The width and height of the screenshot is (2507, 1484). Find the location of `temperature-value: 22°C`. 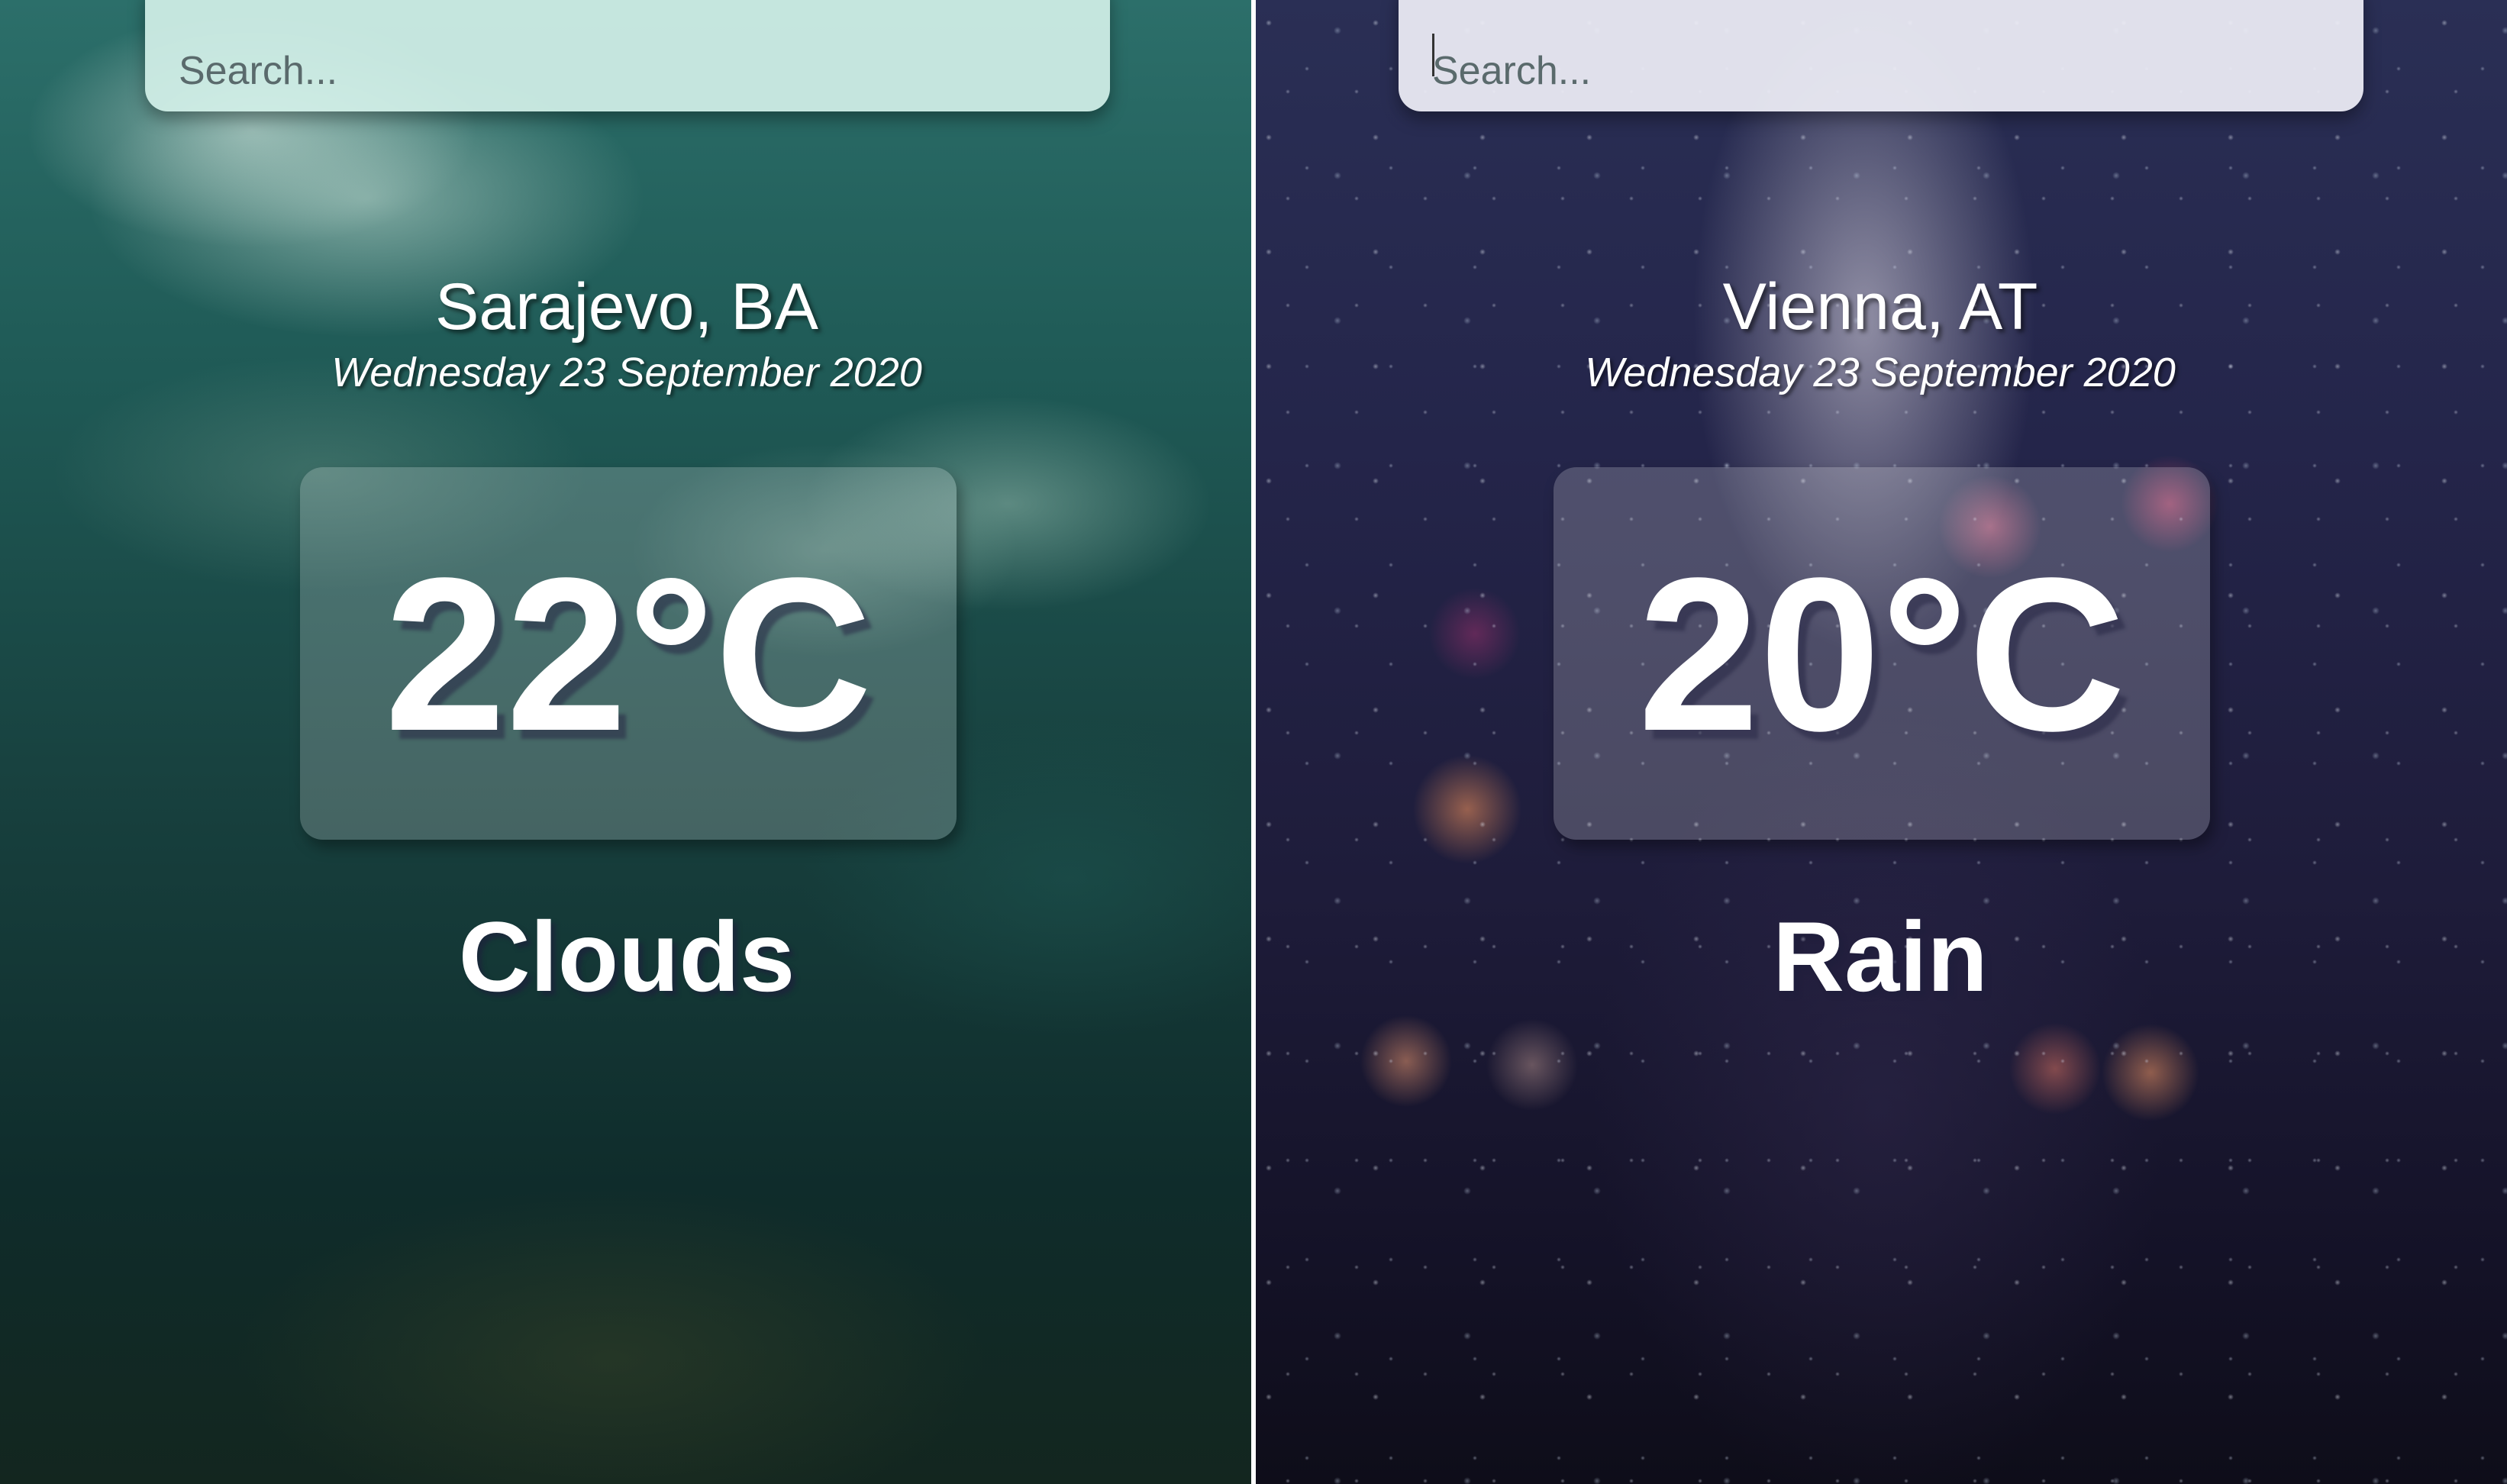

temperature-value: 22°C is located at coordinates (628, 654).